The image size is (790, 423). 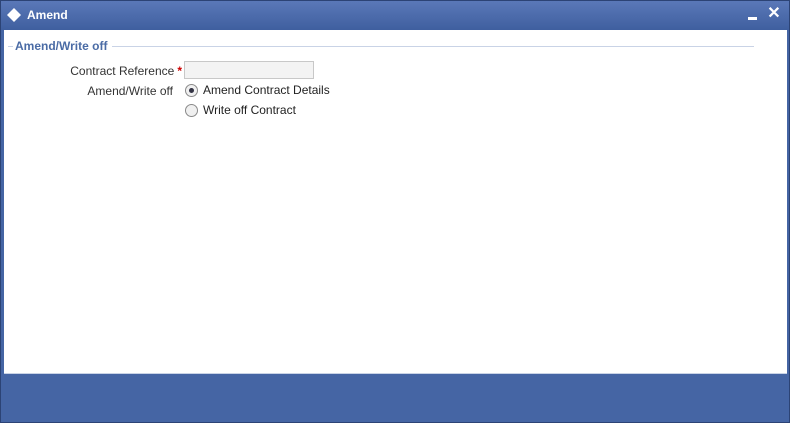 What do you see at coordinates (249, 110) in the screenshot?
I see `radio-write-off-label: Write off Contract` at bounding box center [249, 110].